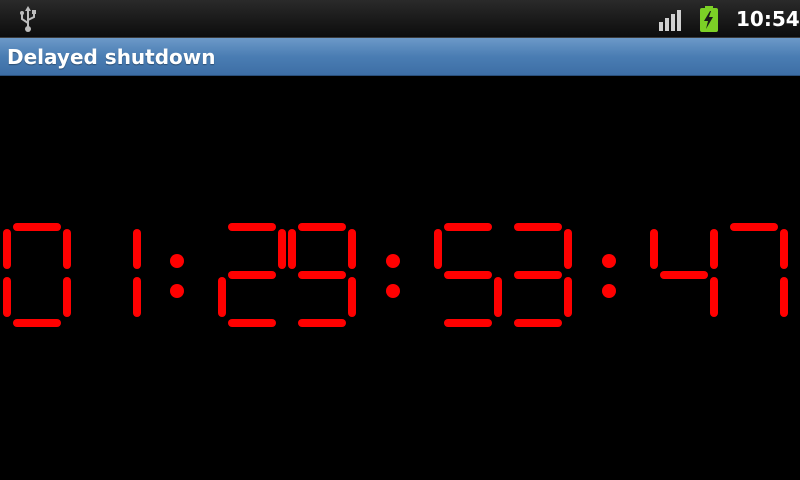 Image resolution: width=800 pixels, height=480 pixels. What do you see at coordinates (538, 323) in the screenshot?
I see `digit-5-segment-d` at bounding box center [538, 323].